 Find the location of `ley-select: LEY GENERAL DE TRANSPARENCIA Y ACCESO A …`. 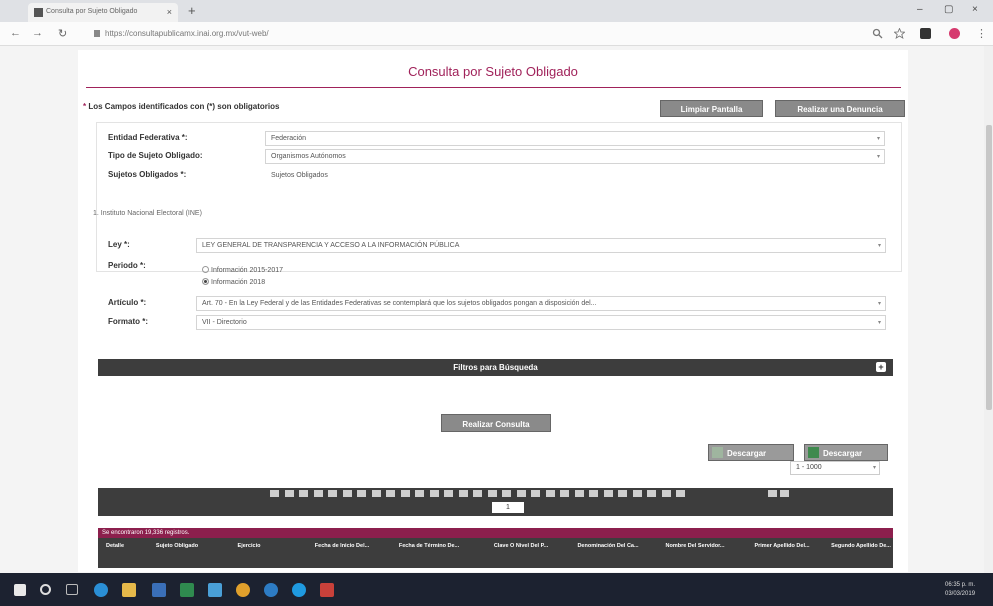

ley-select: LEY GENERAL DE TRANSPARENCIA Y ACCESO A … is located at coordinates (541, 245).